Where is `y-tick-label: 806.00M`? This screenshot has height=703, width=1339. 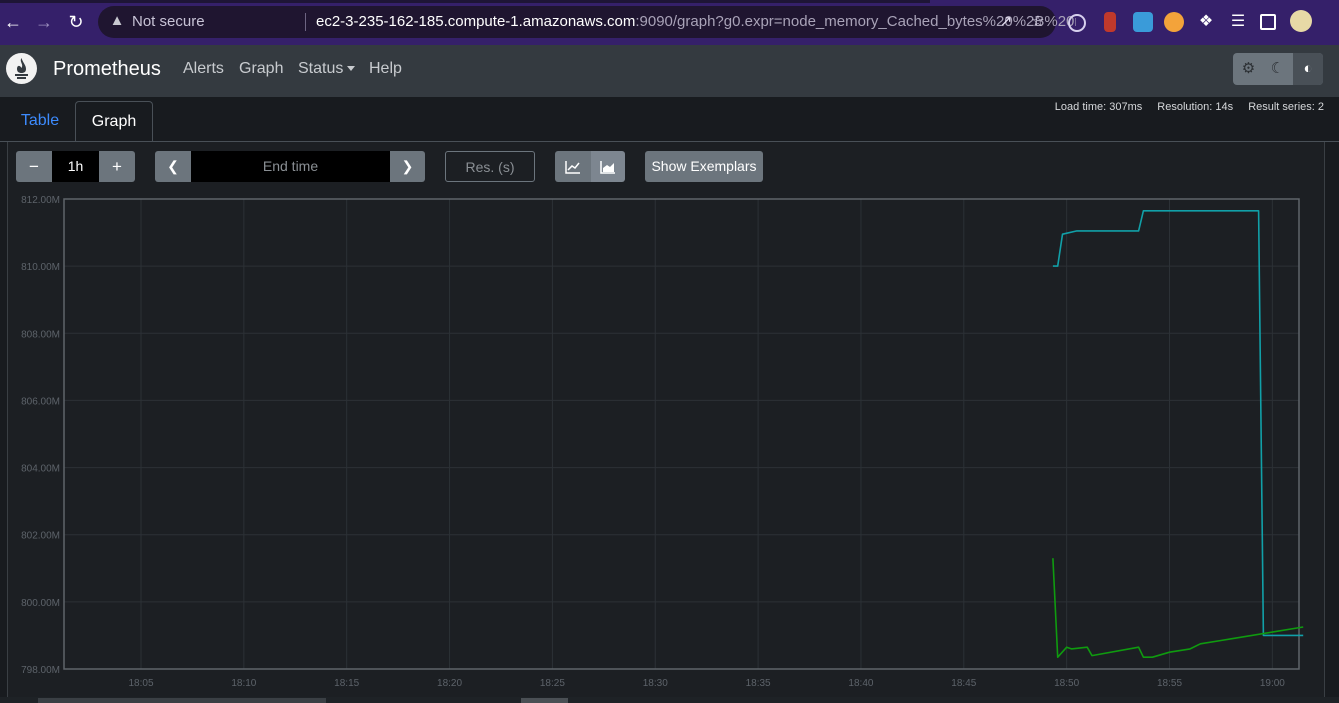
y-tick-label: 806.00M is located at coordinates (40, 401).